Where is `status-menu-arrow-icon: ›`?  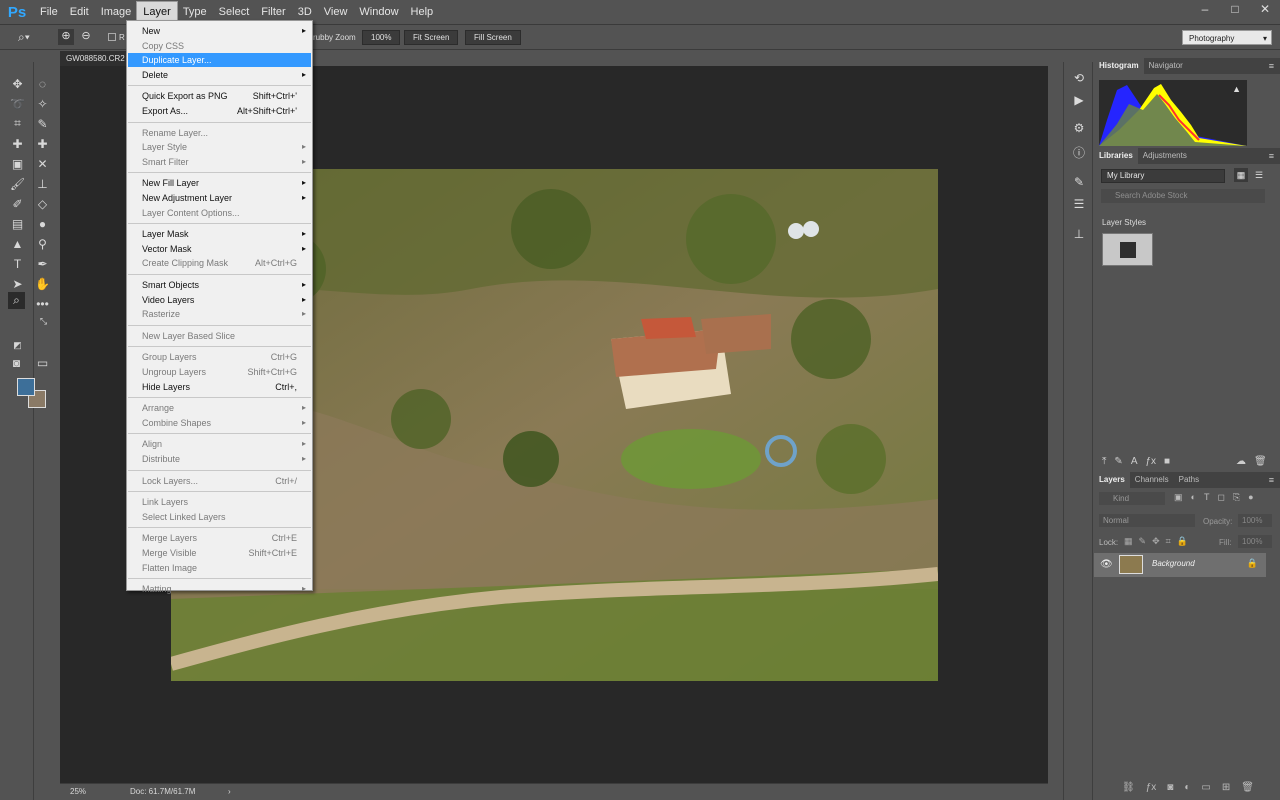 status-menu-arrow-icon: › is located at coordinates (229, 791).